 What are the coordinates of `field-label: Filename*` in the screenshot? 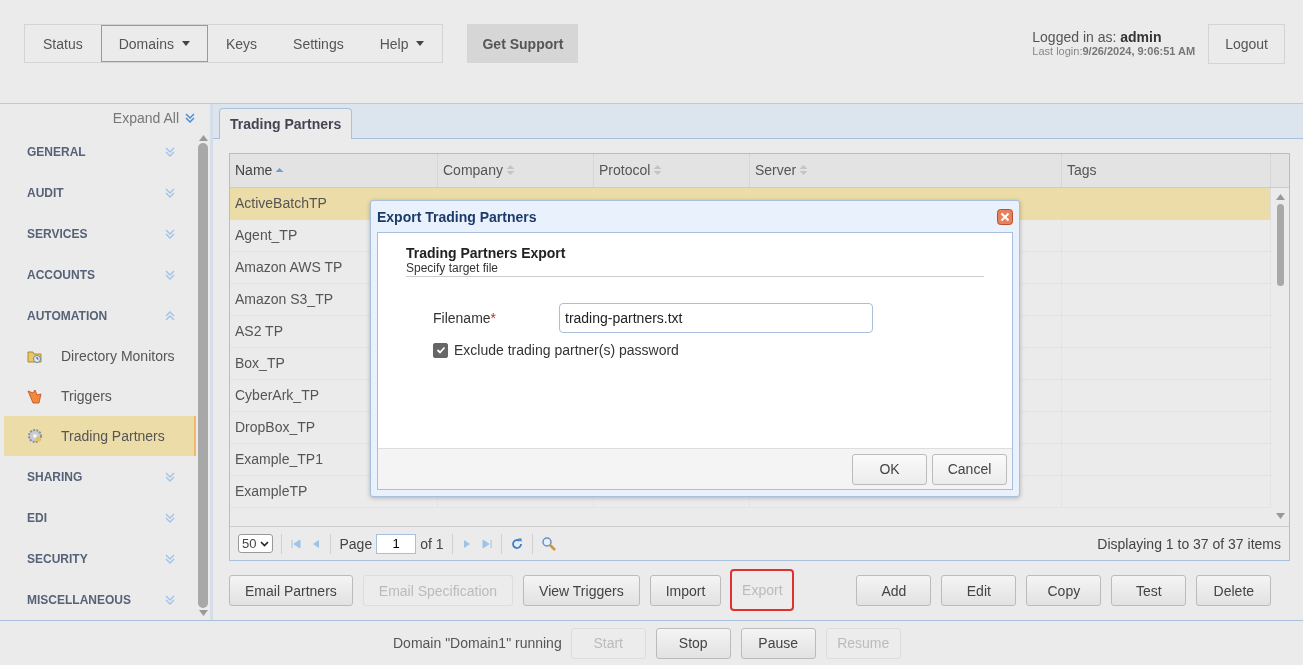 It's located at (465, 318).